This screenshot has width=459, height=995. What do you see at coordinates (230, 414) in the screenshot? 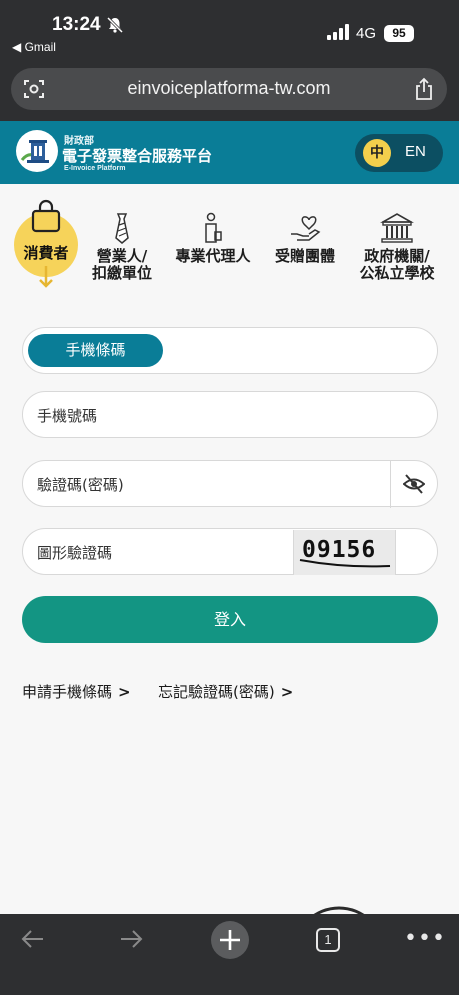
I see `phone-number-input: 手機號碼` at bounding box center [230, 414].